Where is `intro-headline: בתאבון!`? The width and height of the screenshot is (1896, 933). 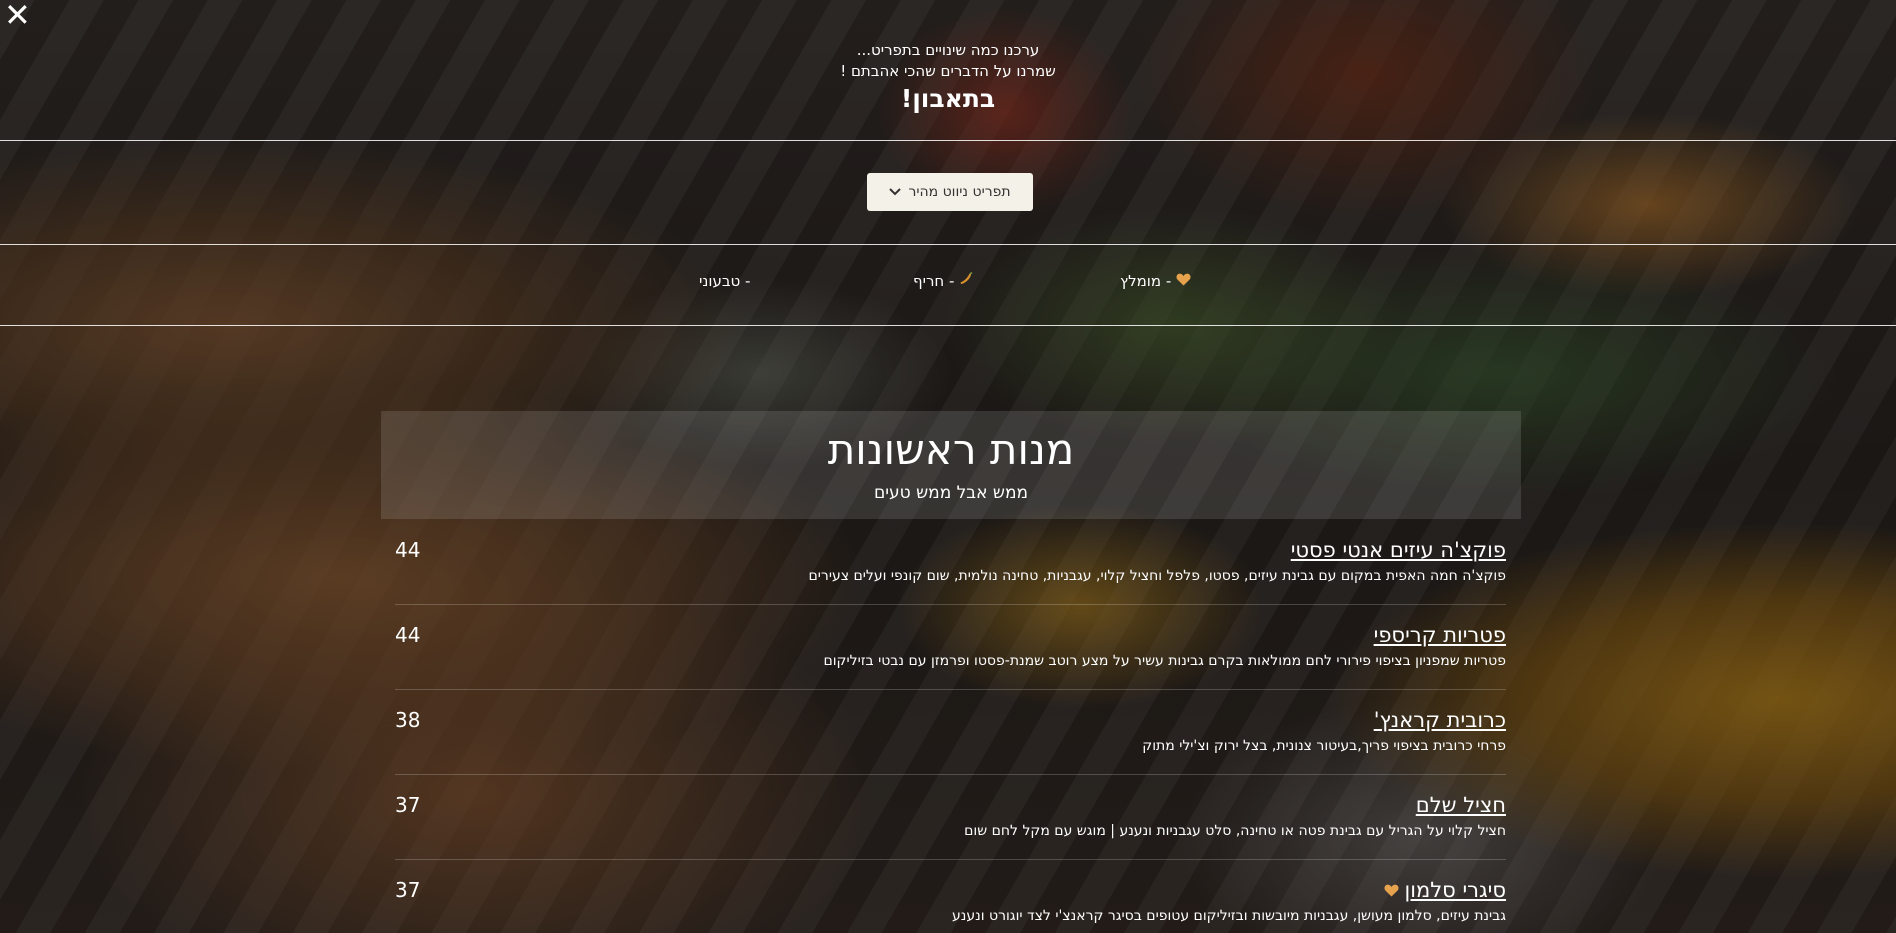 intro-headline: בתאבון! is located at coordinates (948, 98).